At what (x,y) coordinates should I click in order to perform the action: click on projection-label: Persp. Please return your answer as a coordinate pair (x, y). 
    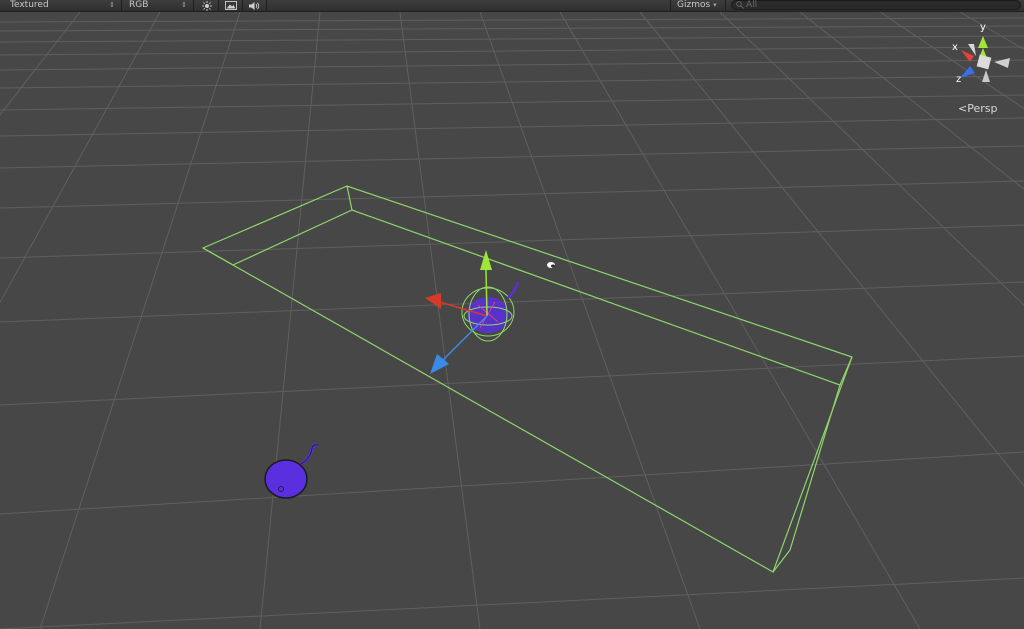
    Looking at the image, I should click on (982, 108).